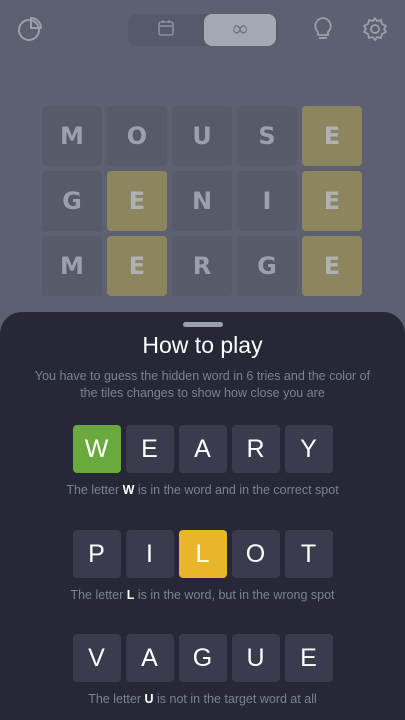  I want to click on example-tile: O, so click(255, 554).